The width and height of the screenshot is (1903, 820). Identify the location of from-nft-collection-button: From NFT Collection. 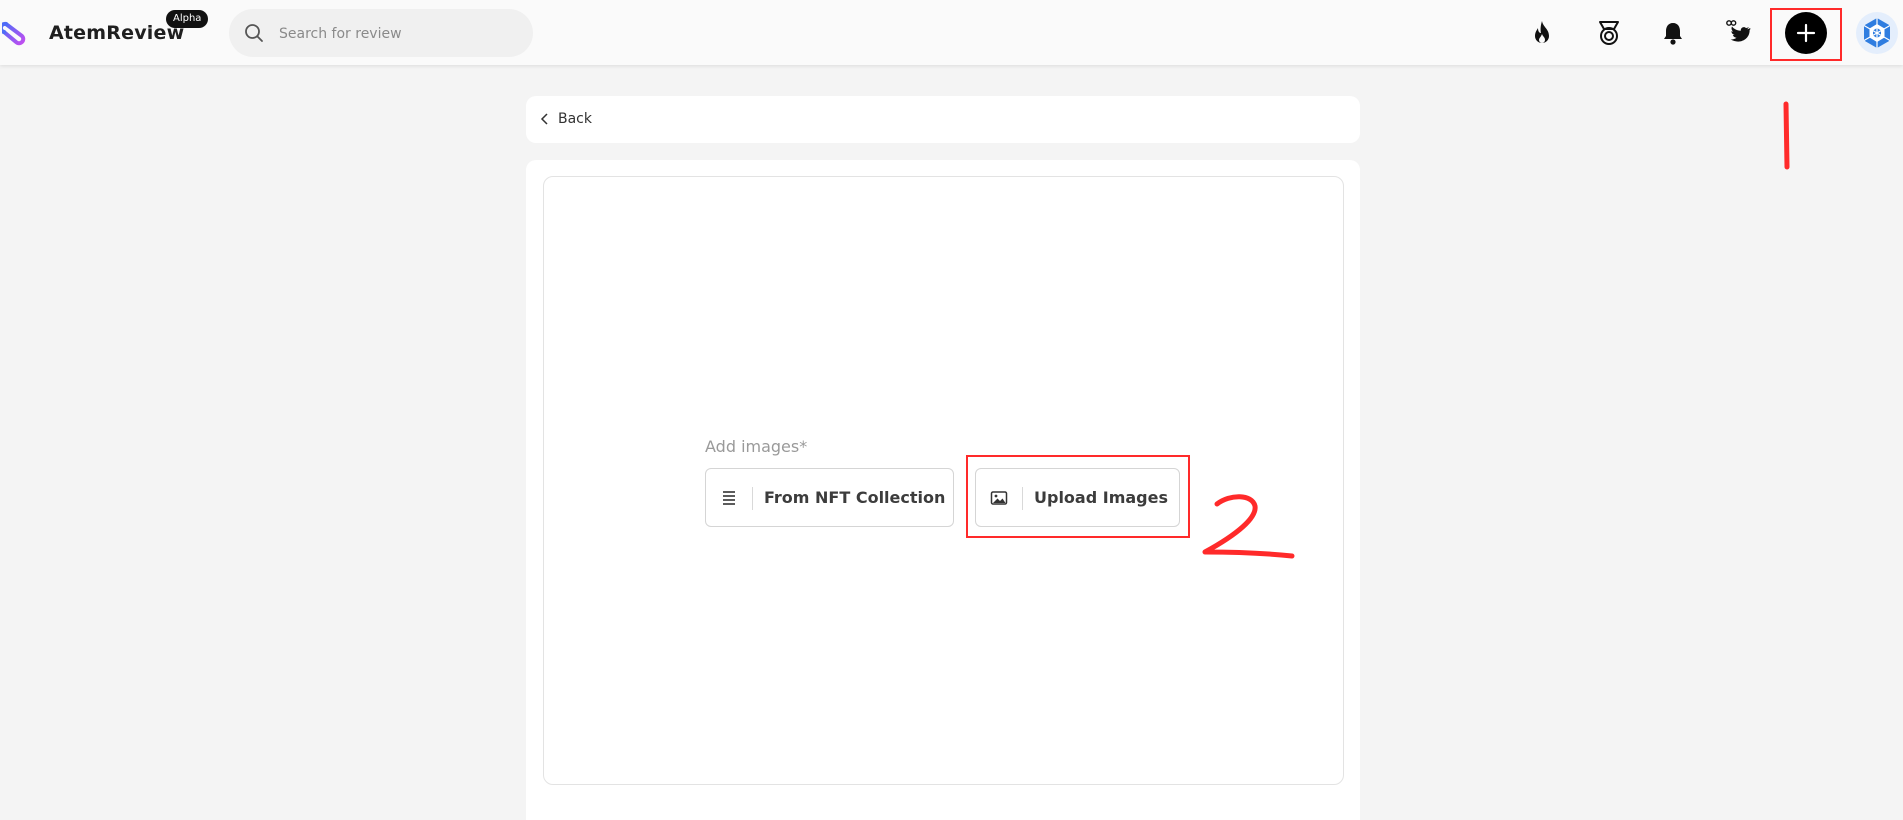
(829, 497).